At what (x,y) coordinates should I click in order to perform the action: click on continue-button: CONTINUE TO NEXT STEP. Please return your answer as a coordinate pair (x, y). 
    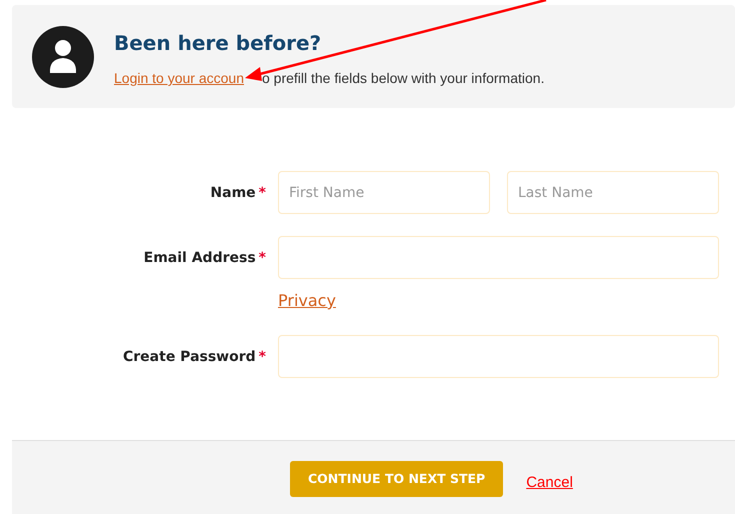
    Looking at the image, I should click on (397, 479).